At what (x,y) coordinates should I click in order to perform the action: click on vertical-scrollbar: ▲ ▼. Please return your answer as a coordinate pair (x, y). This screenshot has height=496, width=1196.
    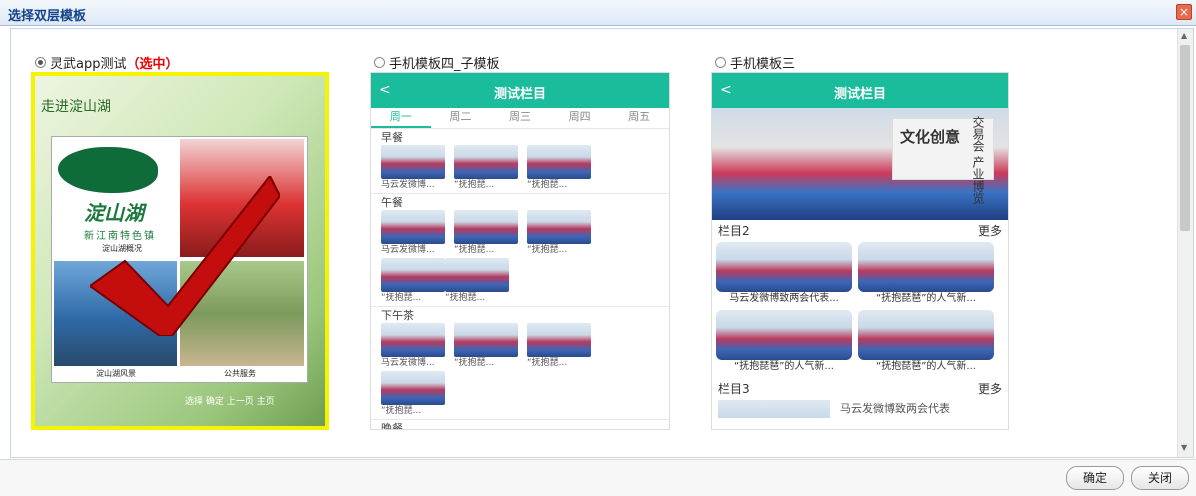
    Looking at the image, I should click on (1185, 243).